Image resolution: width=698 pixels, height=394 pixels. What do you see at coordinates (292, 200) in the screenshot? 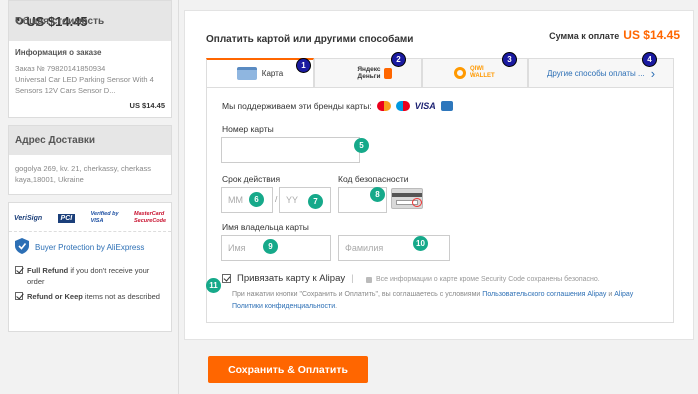
I see `expiry-year-placeholder: YY` at bounding box center [292, 200].